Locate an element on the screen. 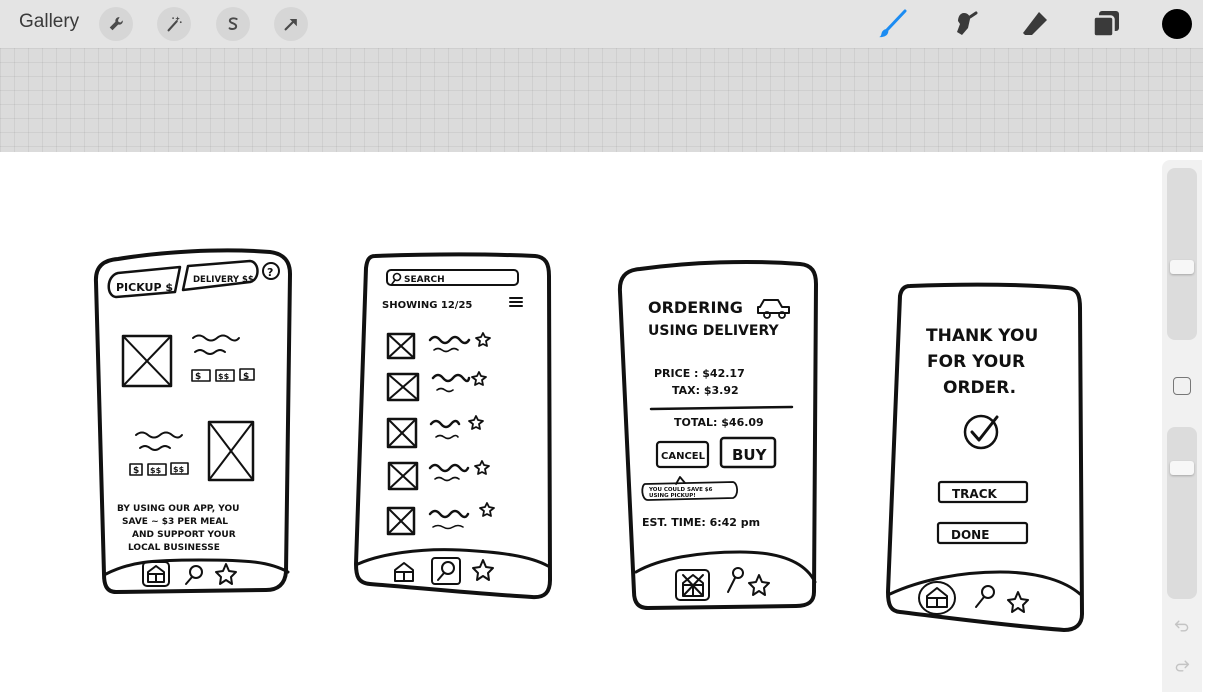 The width and height of the screenshot is (1208, 692). promo-line-2: SAVE ~ $3 PER MEAL is located at coordinates (175, 522).